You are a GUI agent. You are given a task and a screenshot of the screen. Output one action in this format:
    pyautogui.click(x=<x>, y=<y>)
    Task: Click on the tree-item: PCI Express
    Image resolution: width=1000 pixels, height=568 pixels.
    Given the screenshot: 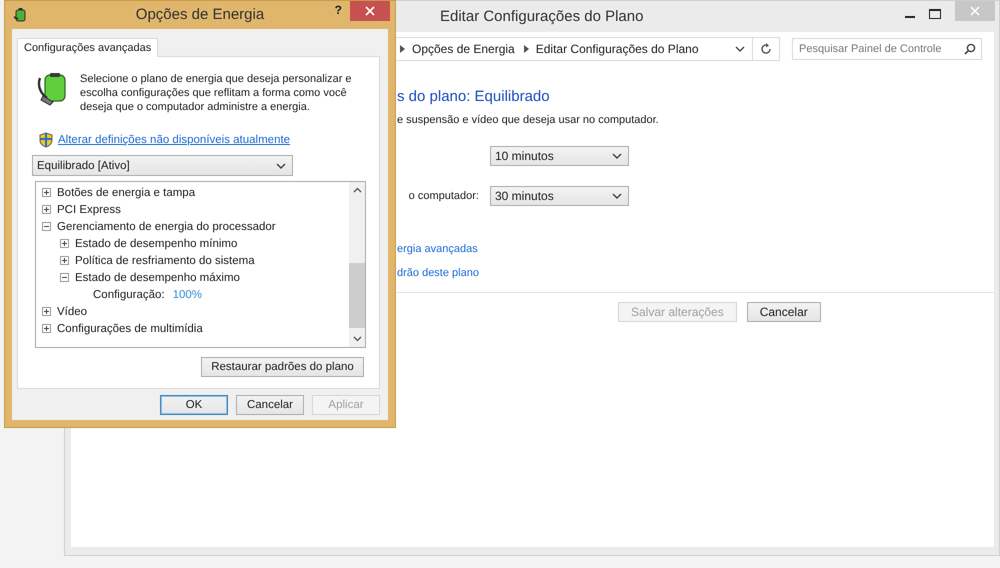 What is the action you would take?
    pyautogui.click(x=89, y=210)
    